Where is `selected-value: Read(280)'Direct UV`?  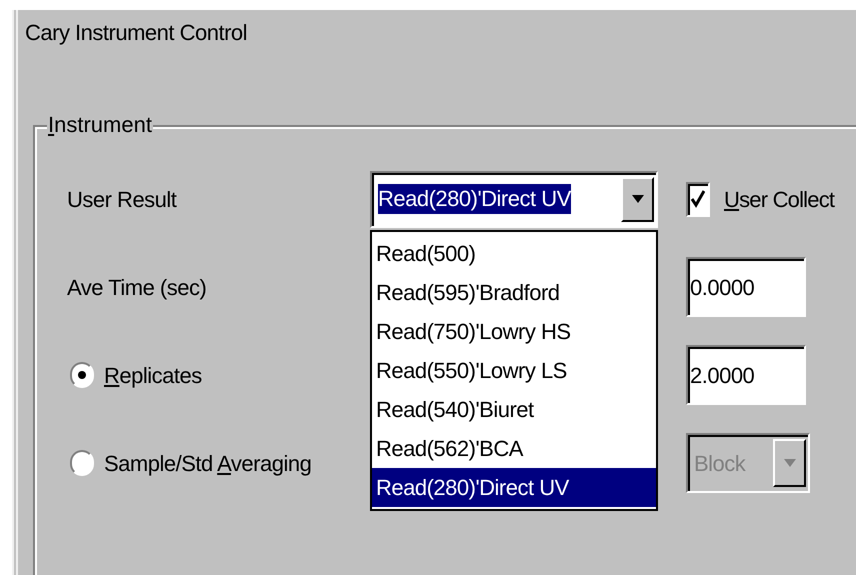 selected-value: Read(280)'Direct UV is located at coordinates (474, 199).